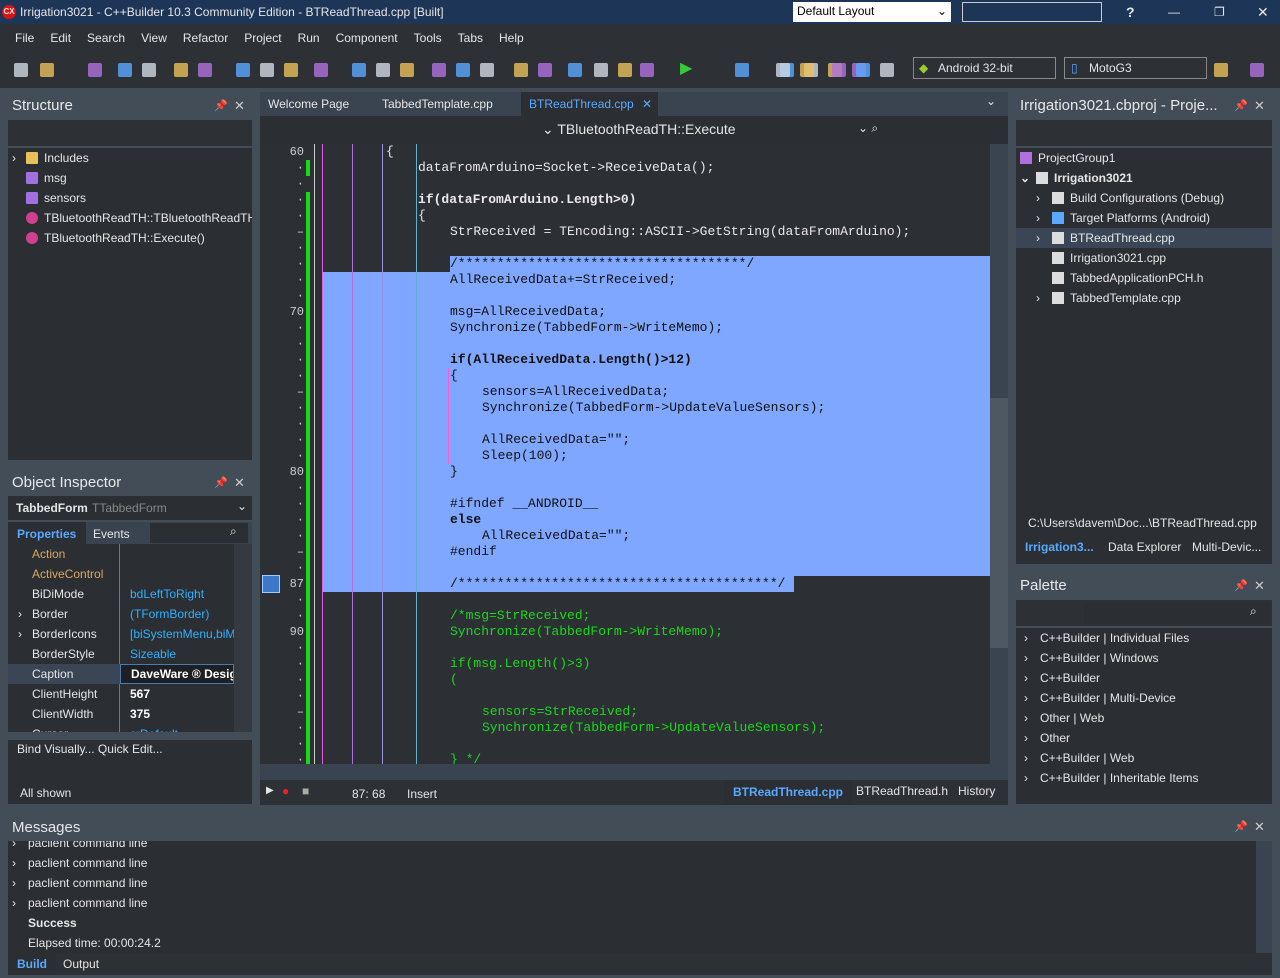 Image resolution: width=1280 pixels, height=978 pixels. I want to click on palette-category: › C++Builder | Windows, so click(1144, 658).